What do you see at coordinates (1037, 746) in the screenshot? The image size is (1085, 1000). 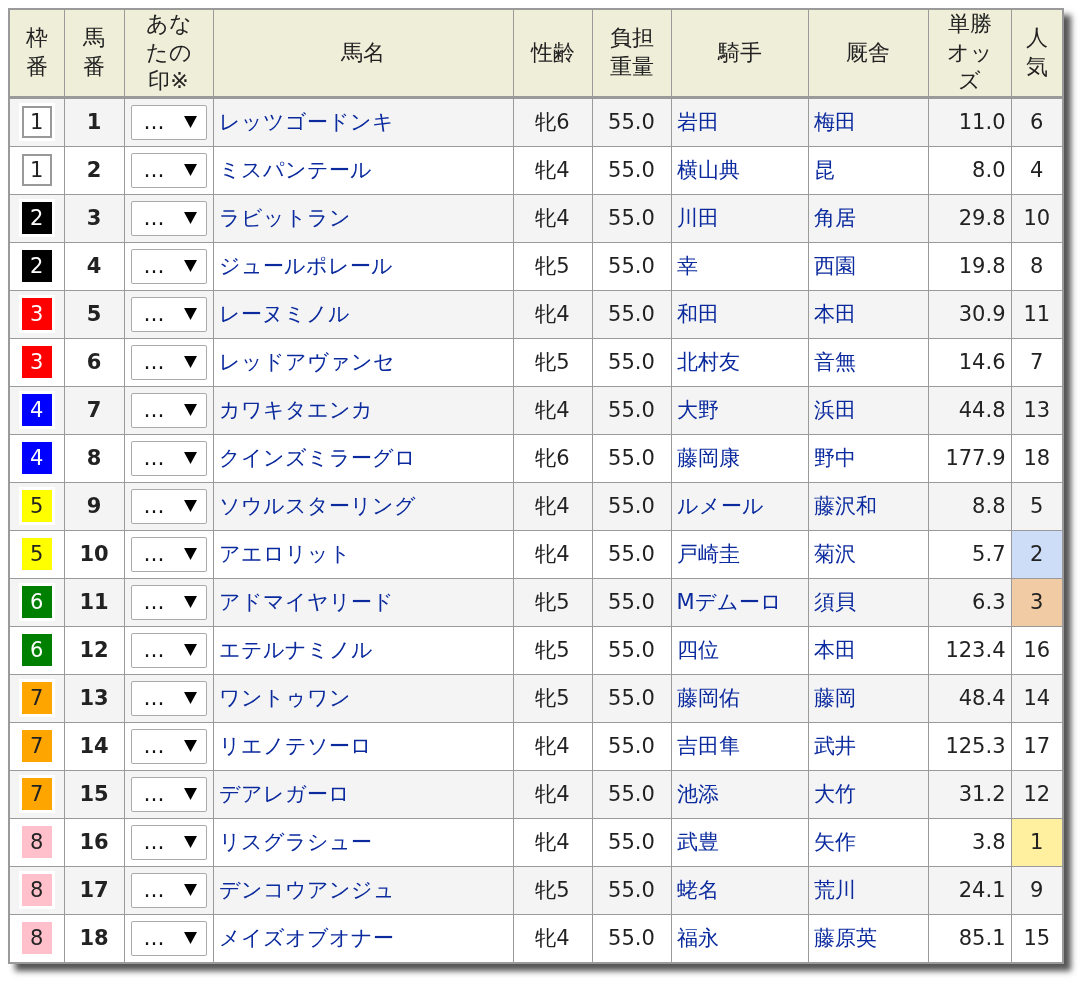 I see `popularity-rank: 17` at bounding box center [1037, 746].